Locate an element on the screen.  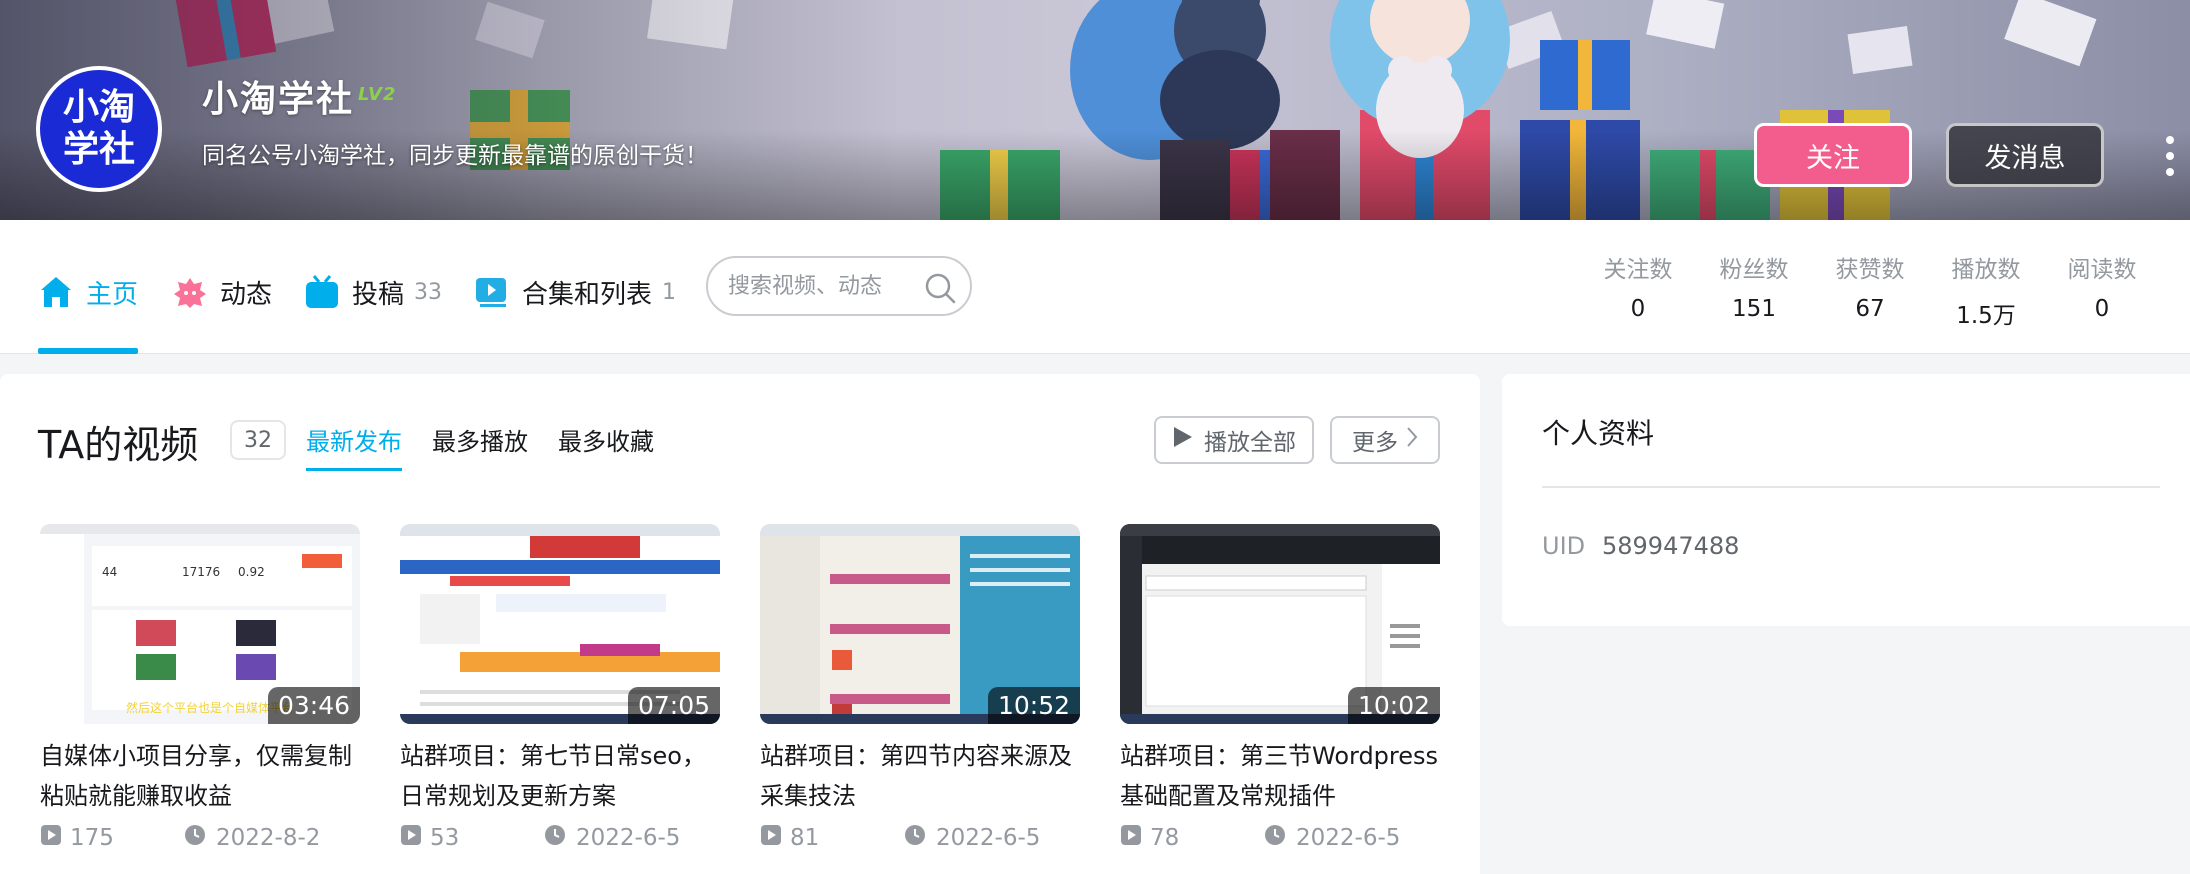
tab-collections: 合集和列表 1 is located at coordinates (575, 292).